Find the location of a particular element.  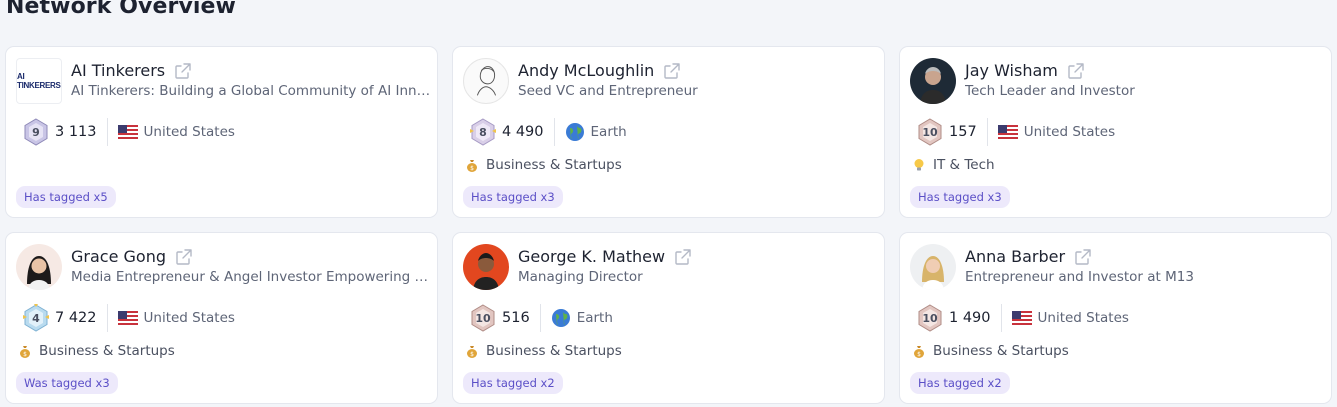

profile-name: Jay Wisham is located at coordinates (1011, 70).